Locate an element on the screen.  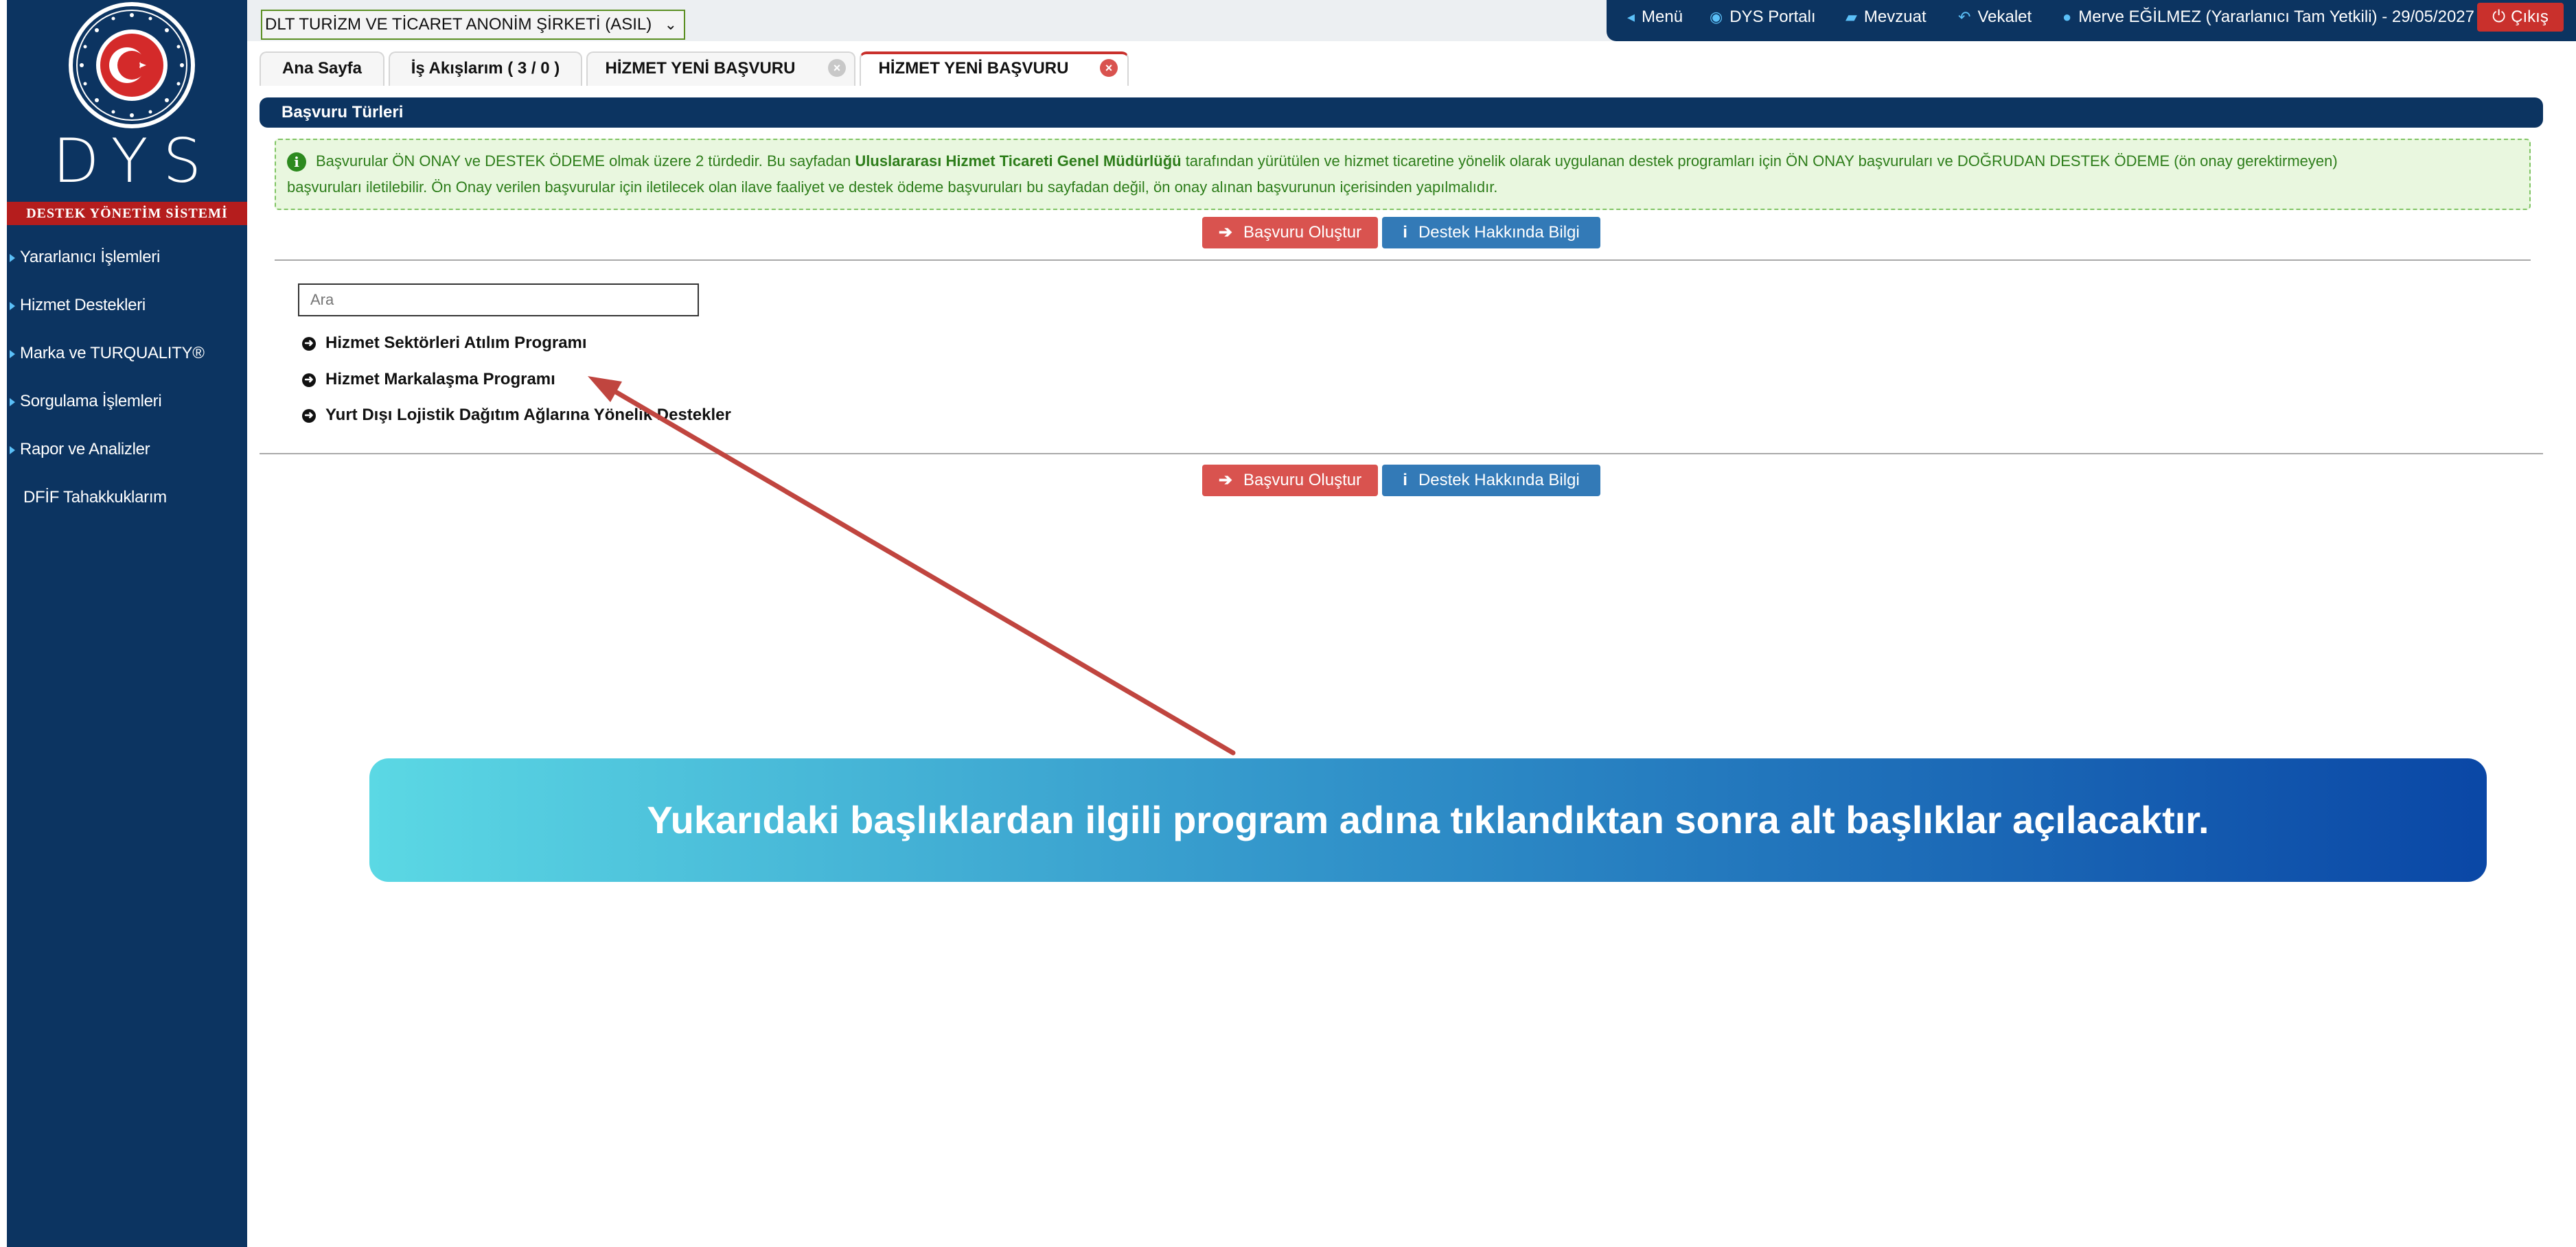
tab-workflows: İş Akışlarım ( 3 / 0 ) is located at coordinates (485, 68).